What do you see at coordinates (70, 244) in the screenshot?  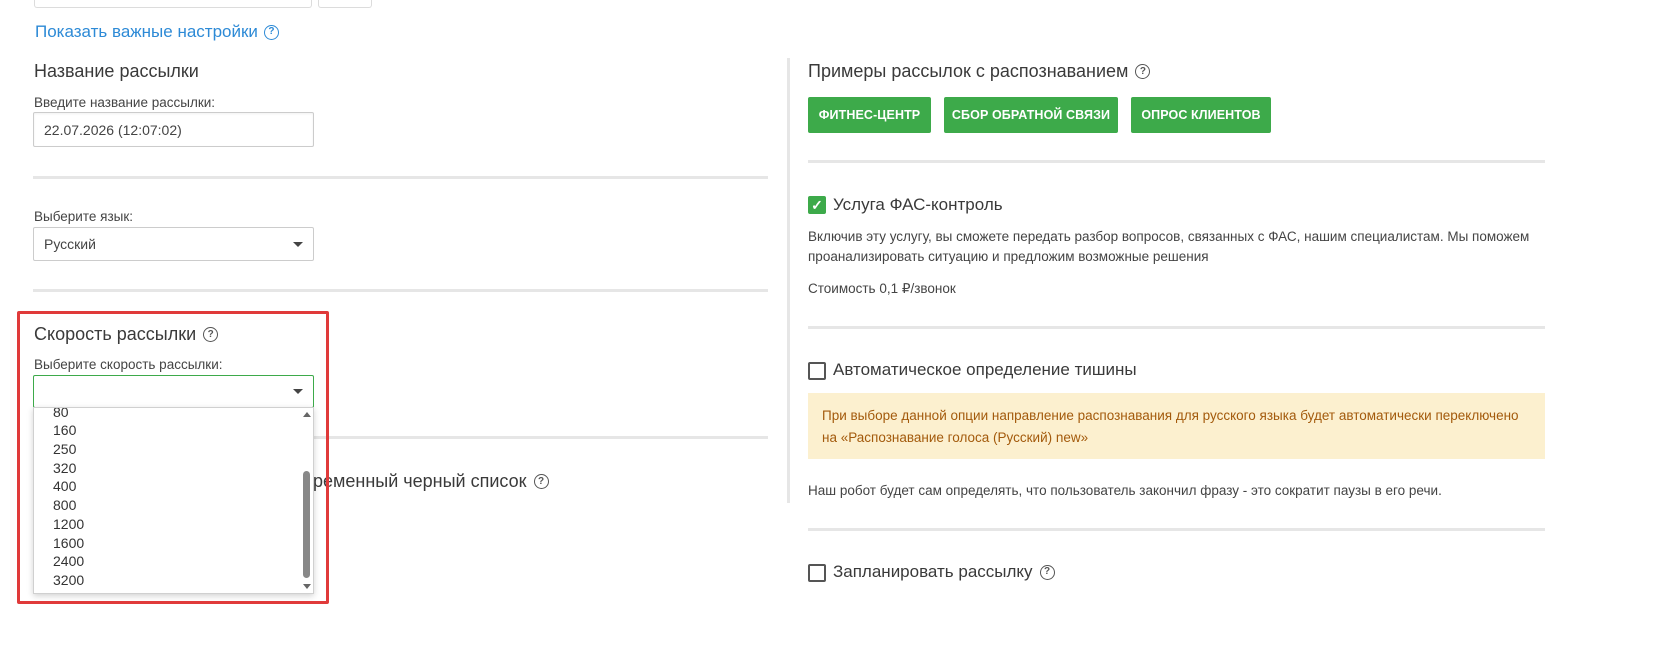 I see `language-select-value: Русский` at bounding box center [70, 244].